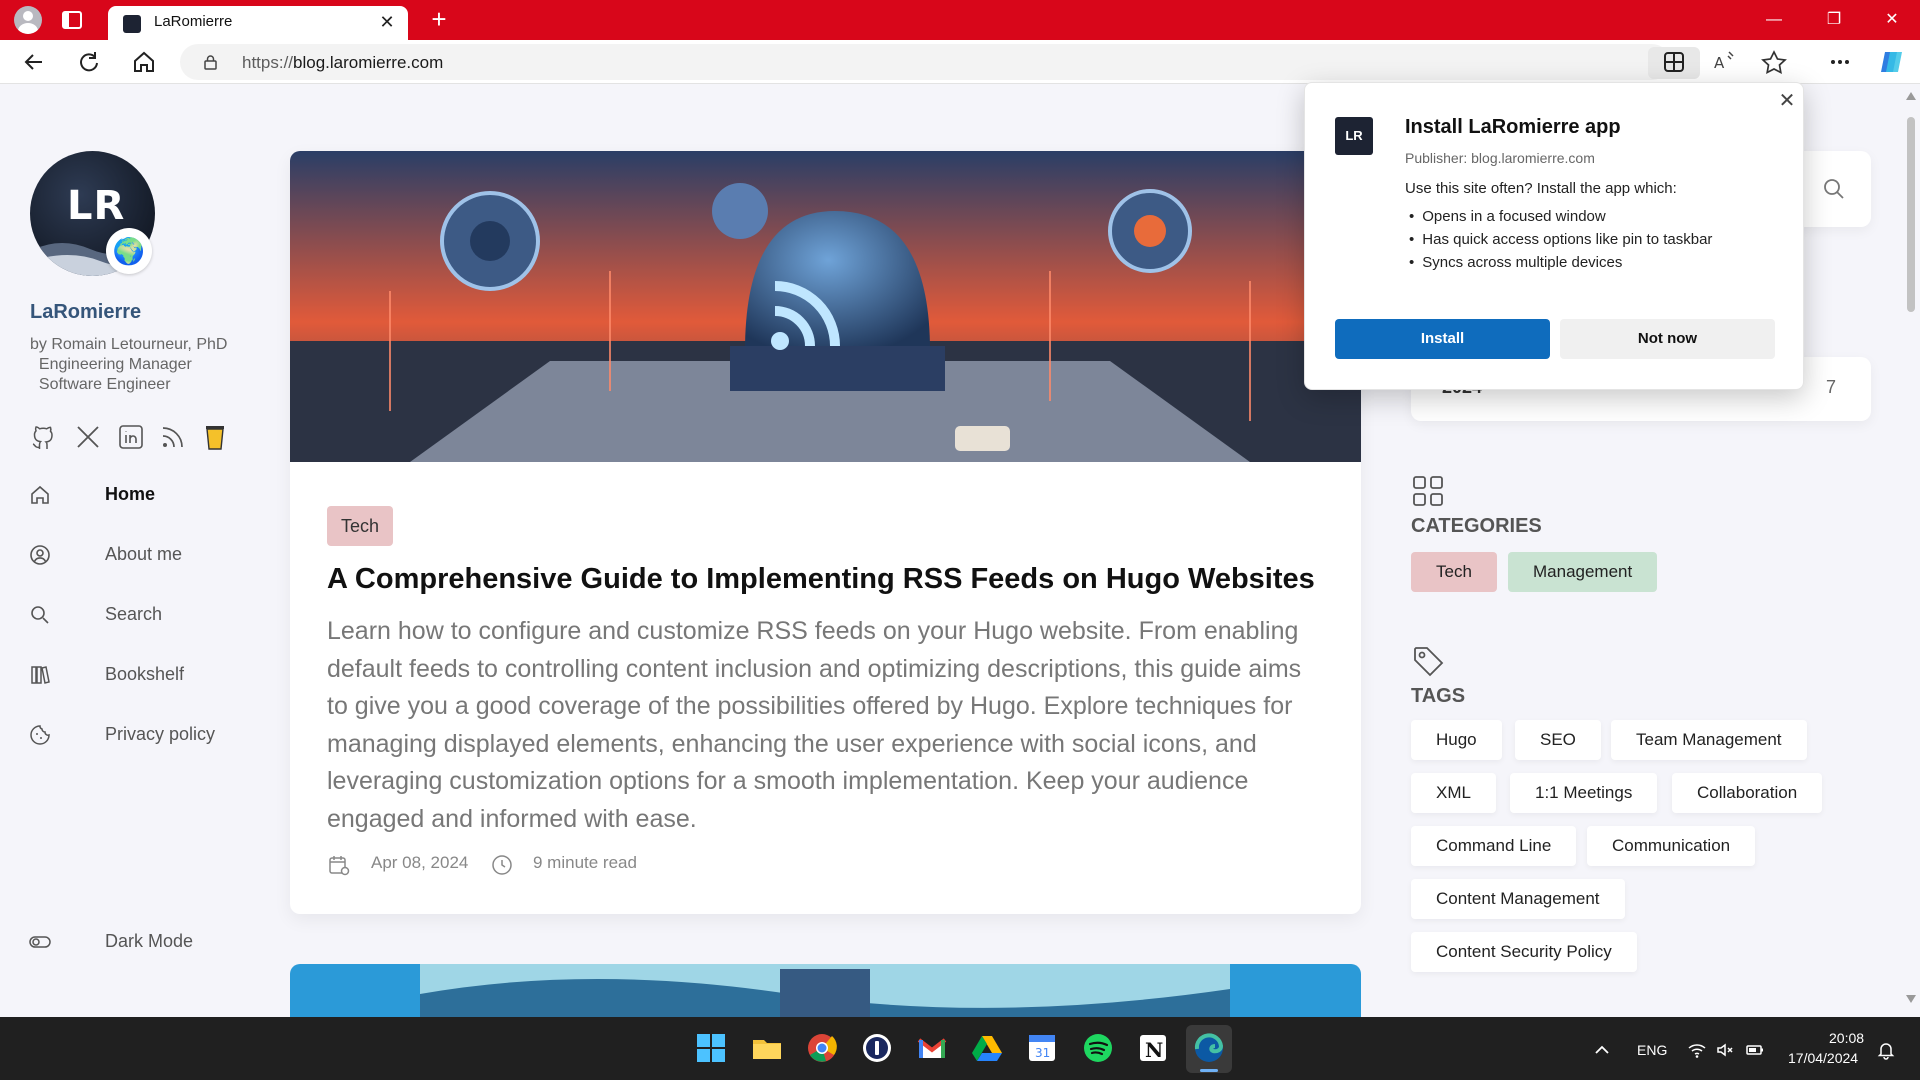  What do you see at coordinates (360, 526) in the screenshot?
I see `article-category-chip: Tech` at bounding box center [360, 526].